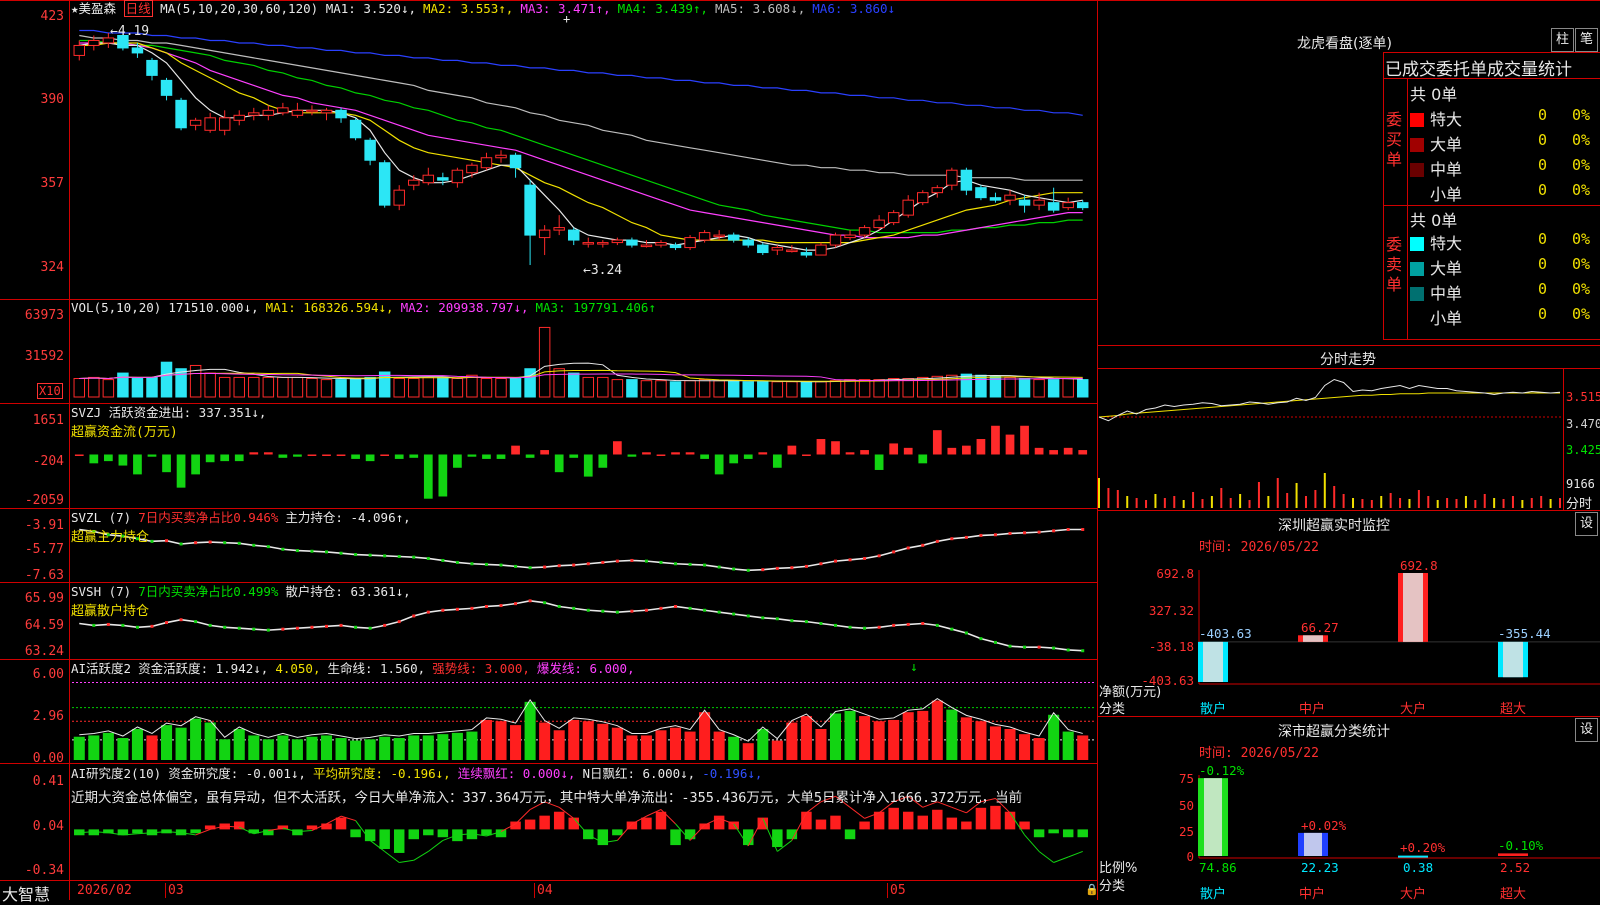 This screenshot has height=905, width=1600. I want to click on sz-class-settings-button: 设, so click(1586, 730).